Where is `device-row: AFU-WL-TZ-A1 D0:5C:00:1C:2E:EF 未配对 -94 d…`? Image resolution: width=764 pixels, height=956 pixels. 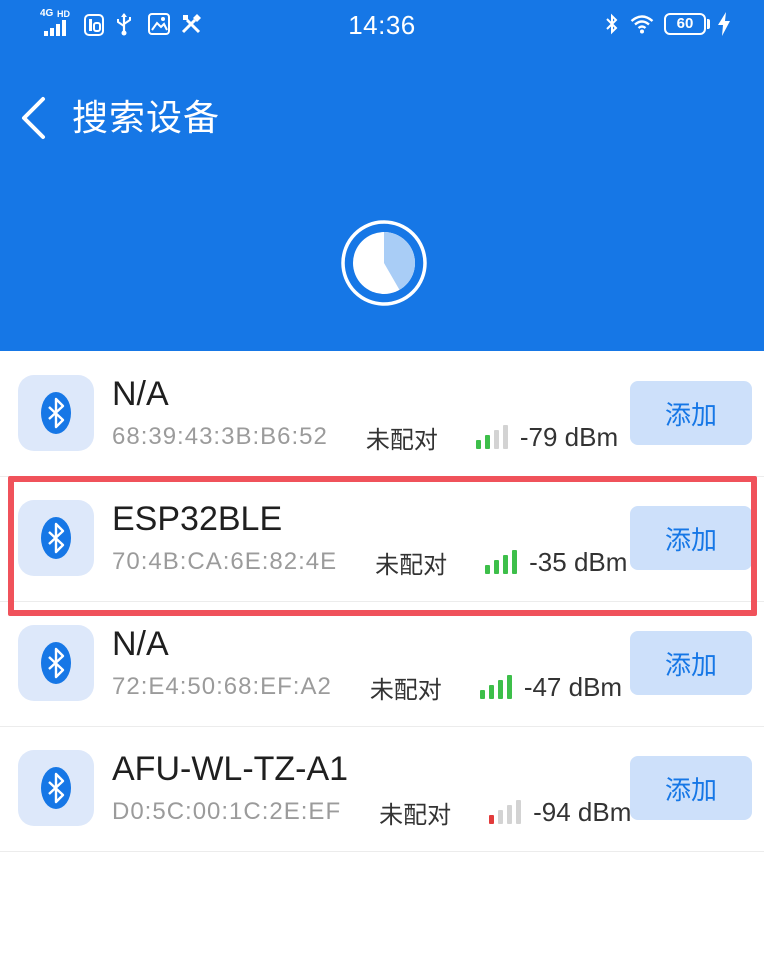 device-row: AFU-WL-TZ-A1 D0:5C:00:1C:2E:EF 未配对 -94 d… is located at coordinates (382, 789).